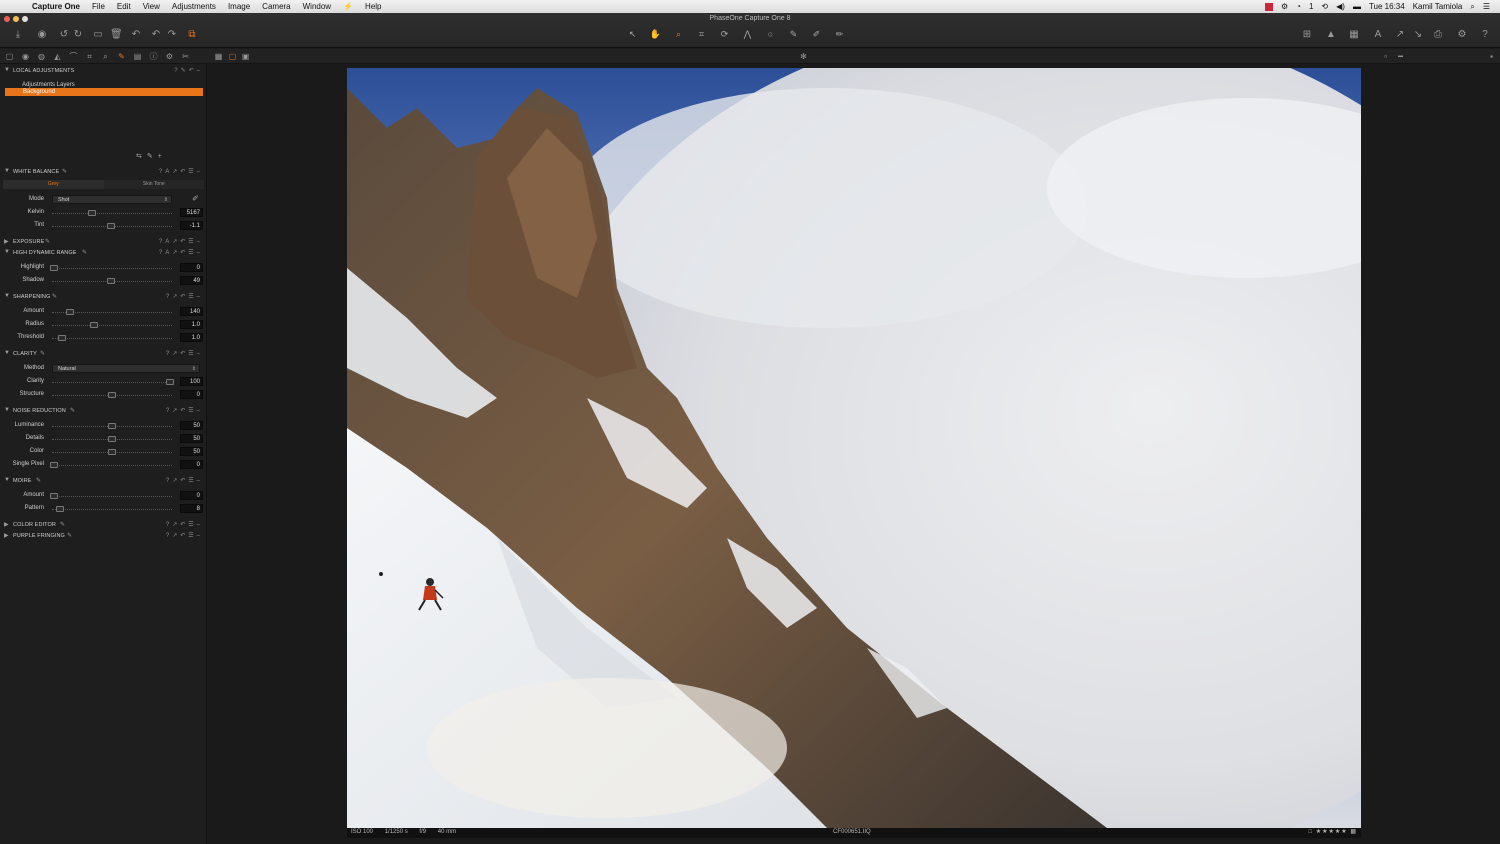 The image size is (1500, 844). What do you see at coordinates (655, 34) in the screenshot?
I see `pan-tool-icon: ✋` at bounding box center [655, 34].